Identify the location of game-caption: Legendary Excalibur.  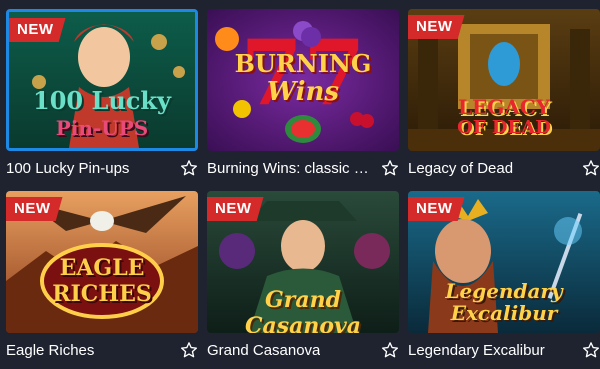
(504, 350).